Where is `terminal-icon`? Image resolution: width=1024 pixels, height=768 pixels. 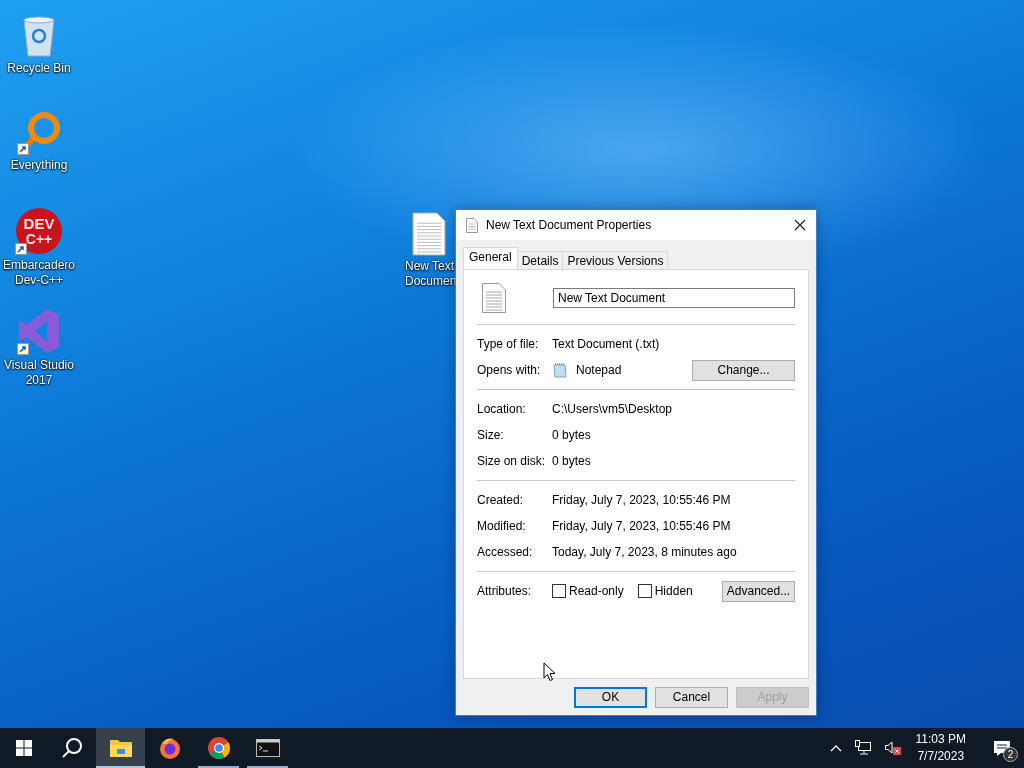 terminal-icon is located at coordinates (267, 748).